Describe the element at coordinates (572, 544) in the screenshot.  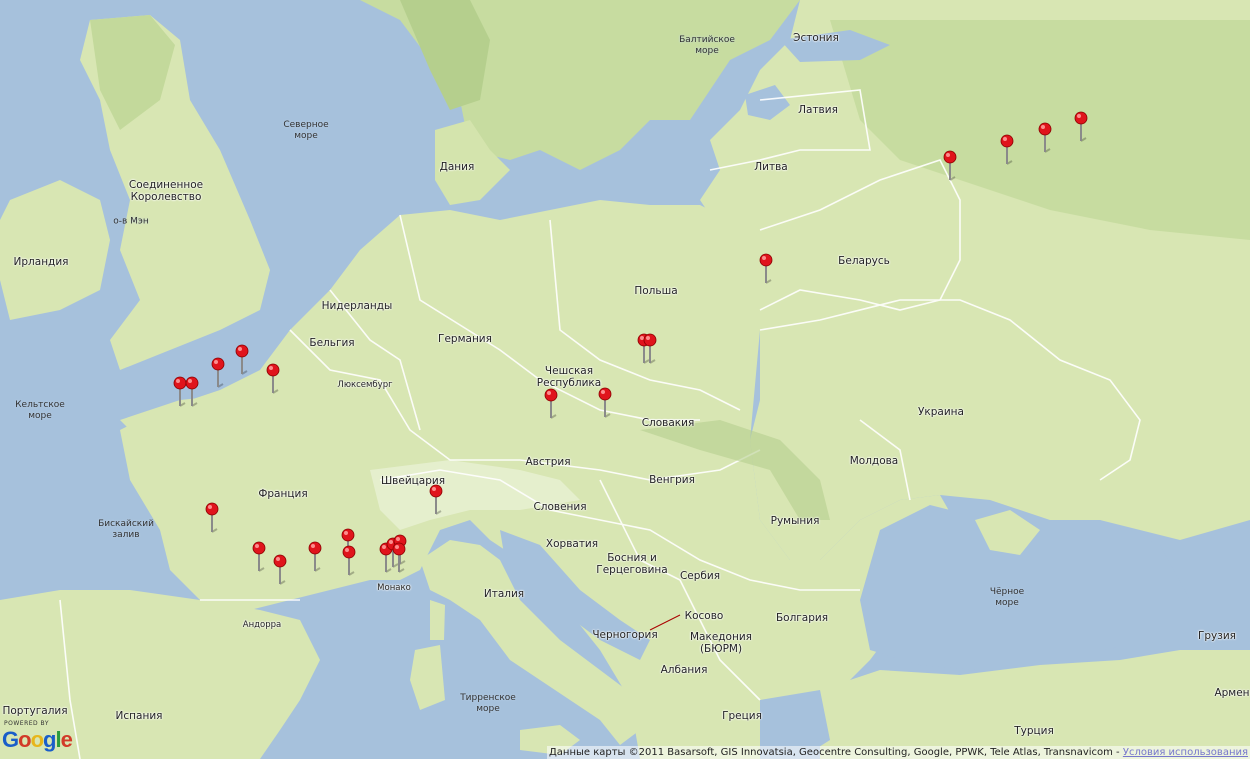
I see `label-croatia: Хорватия` at that location.